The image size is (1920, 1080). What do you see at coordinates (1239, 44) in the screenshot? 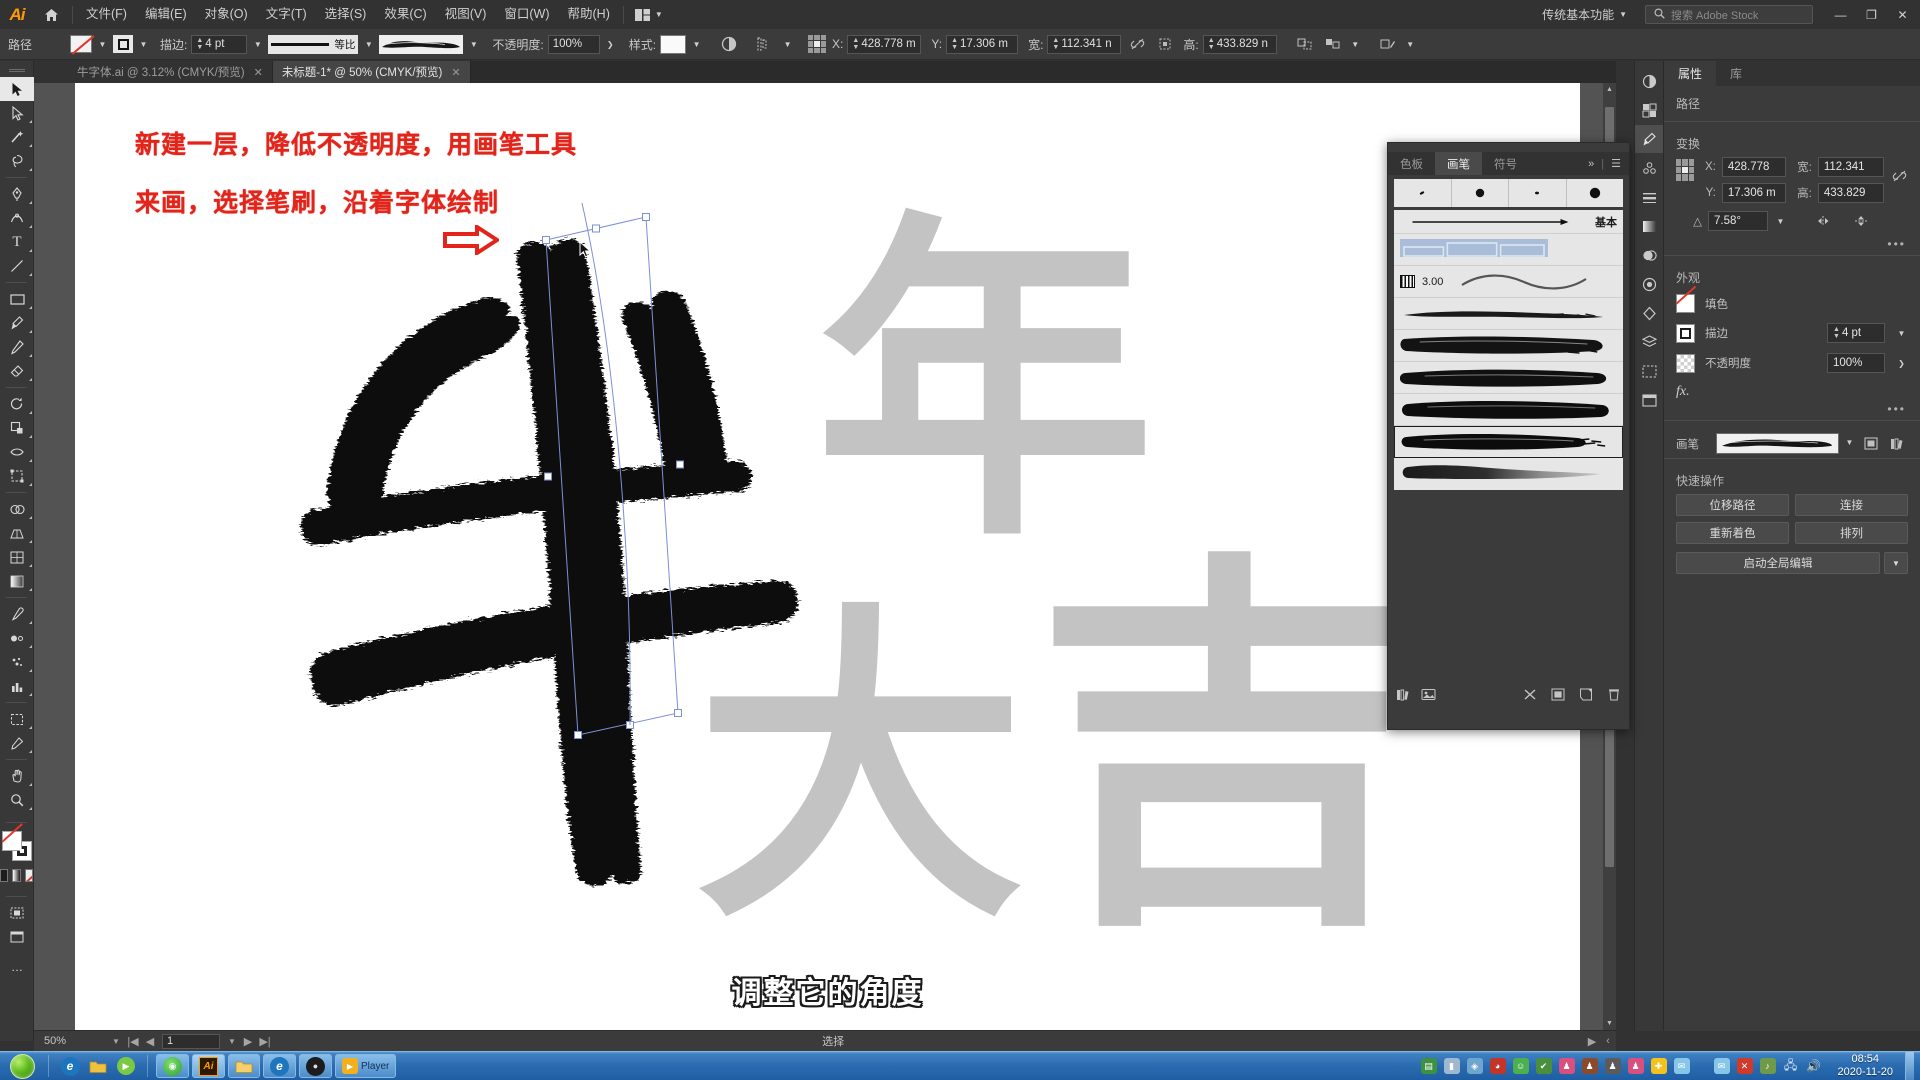
I see `height-field: ▲ ▼ 433.829 n` at bounding box center [1239, 44].